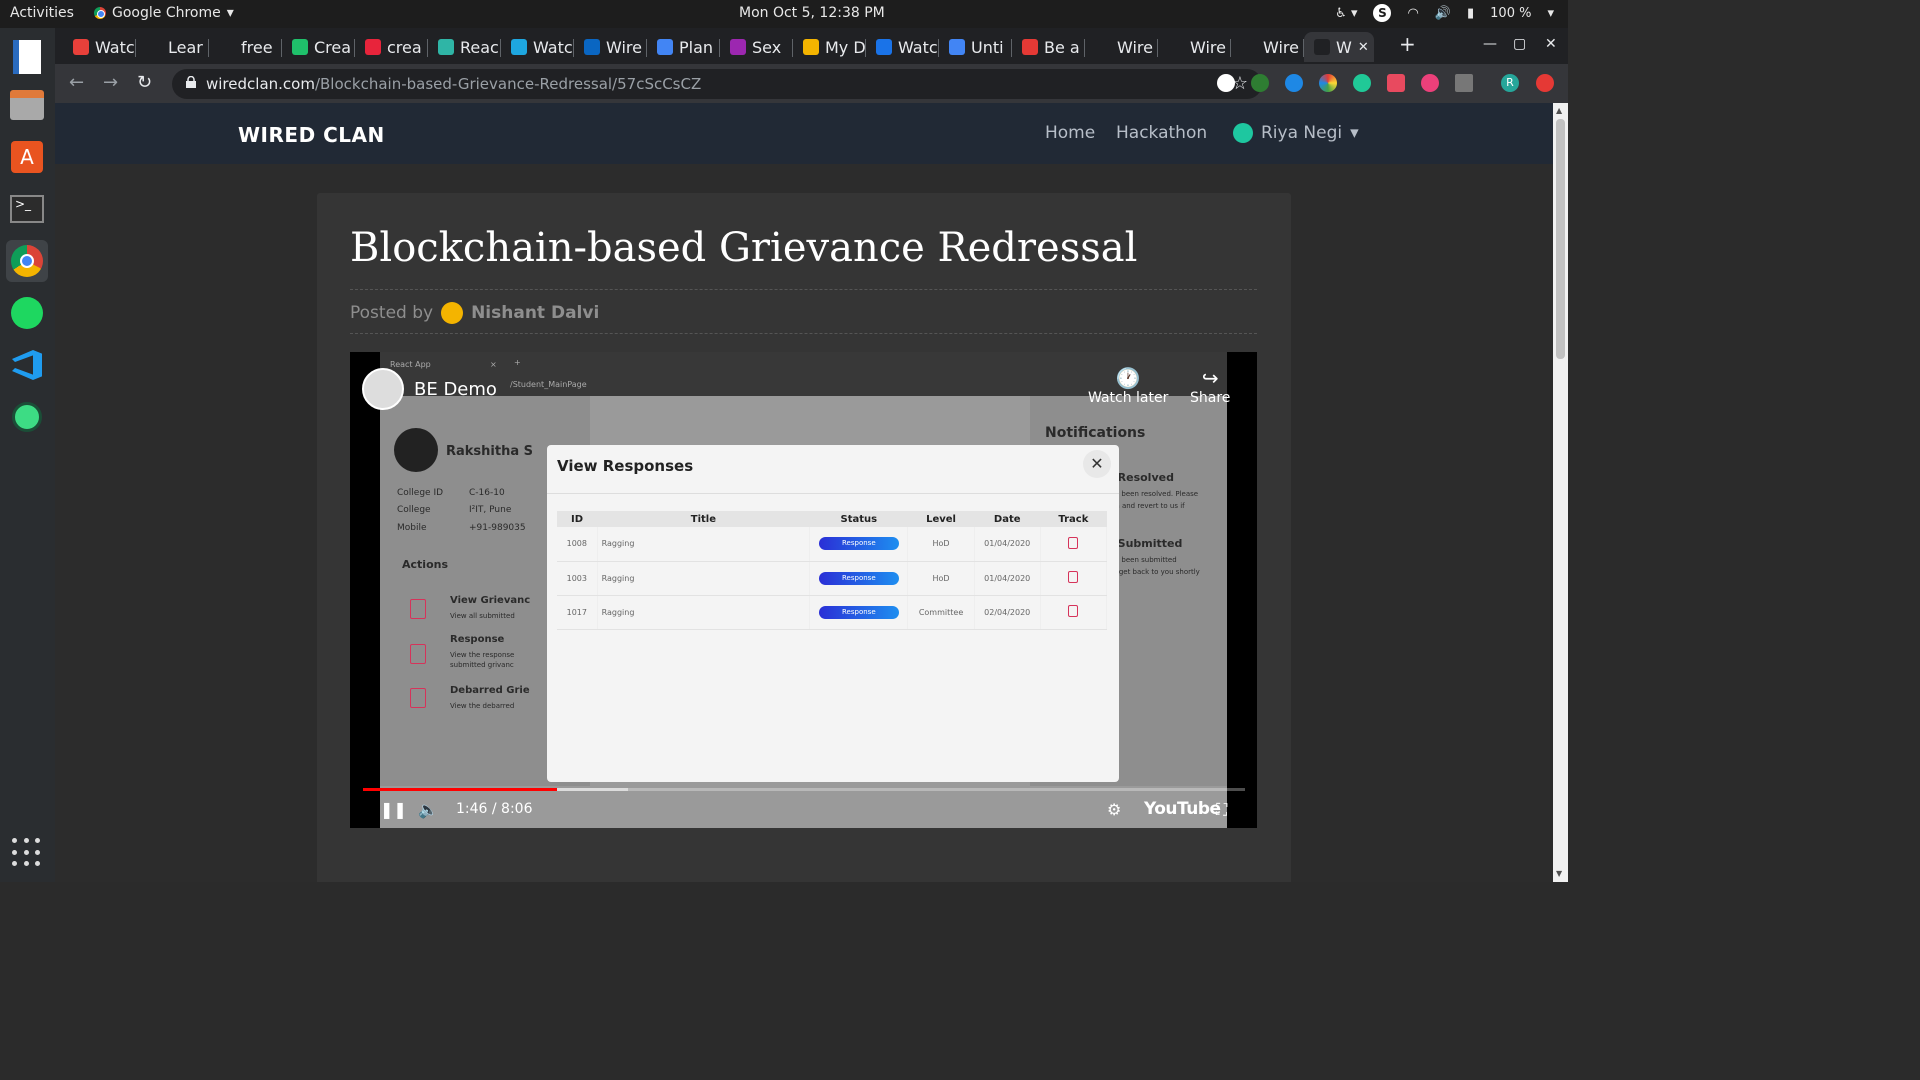  Describe the element at coordinates (482, 616) in the screenshot. I see `action-desc: View all submitted` at that location.